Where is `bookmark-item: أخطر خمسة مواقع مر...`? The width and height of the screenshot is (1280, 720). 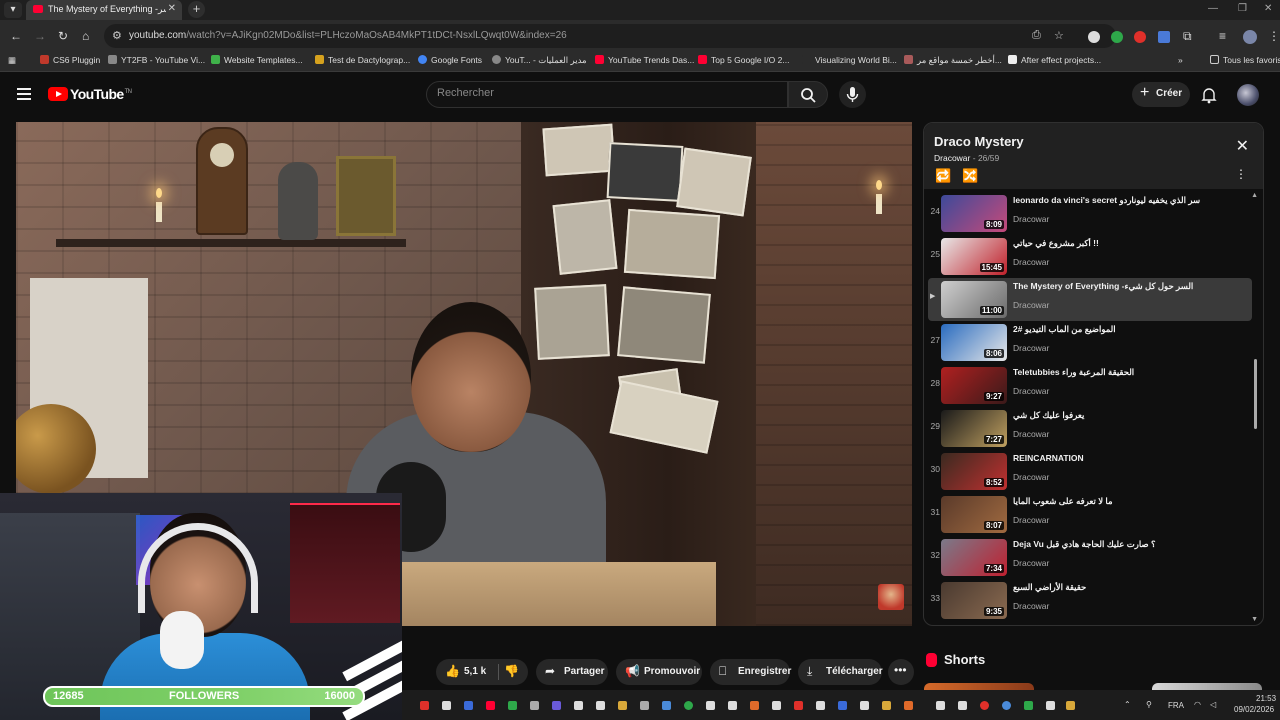
bookmark-item: أخطر خمسة مواقع مر... is located at coordinates (953, 60).